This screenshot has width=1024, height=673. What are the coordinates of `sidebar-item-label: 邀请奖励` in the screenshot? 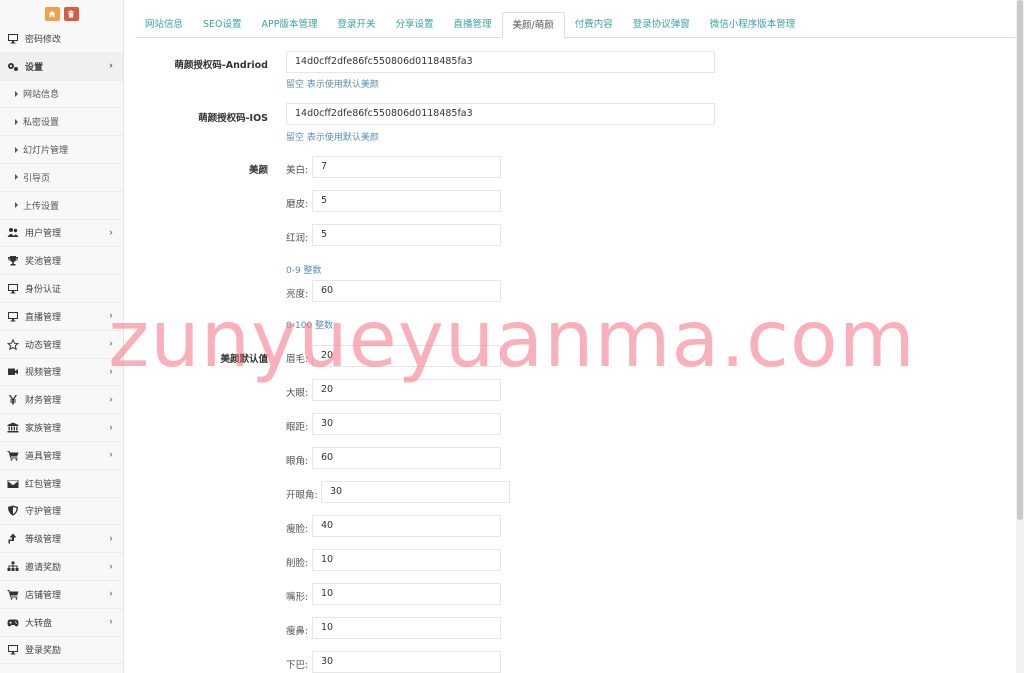 It's located at (43, 568).